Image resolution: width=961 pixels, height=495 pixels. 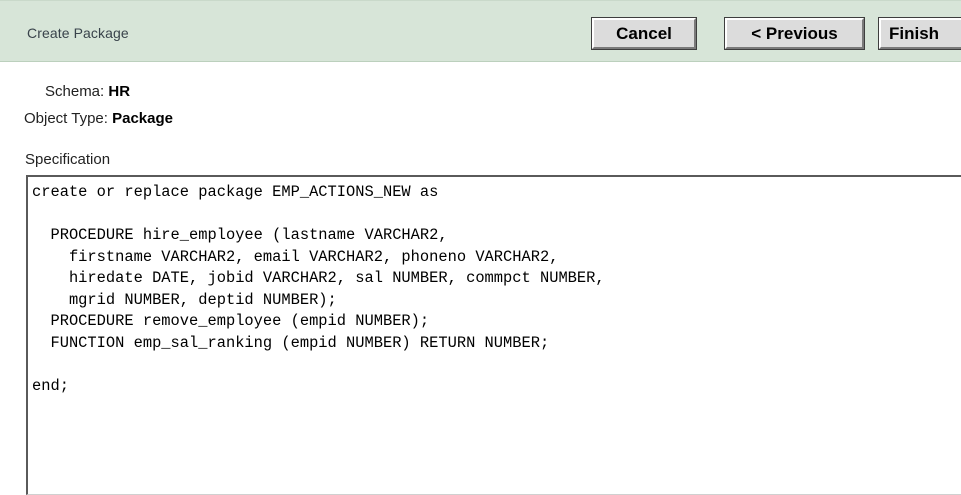 What do you see at coordinates (794, 33) in the screenshot?
I see `previous-button: < Previous` at bounding box center [794, 33].